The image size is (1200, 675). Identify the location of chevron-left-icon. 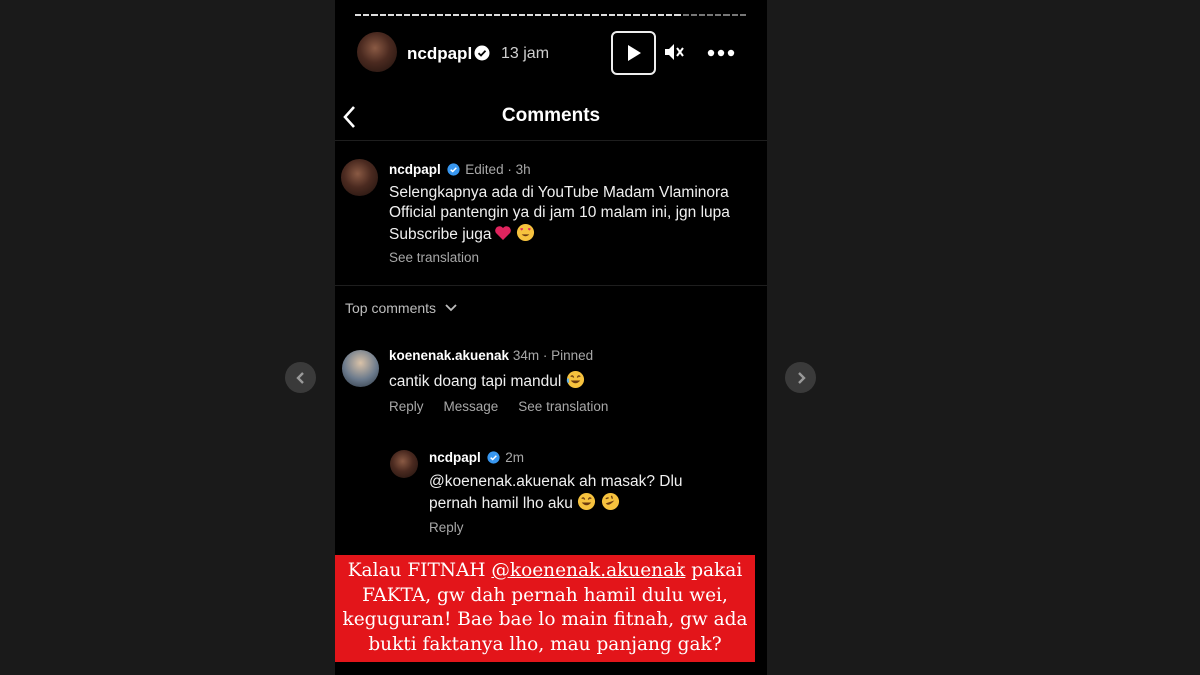
(299, 377).